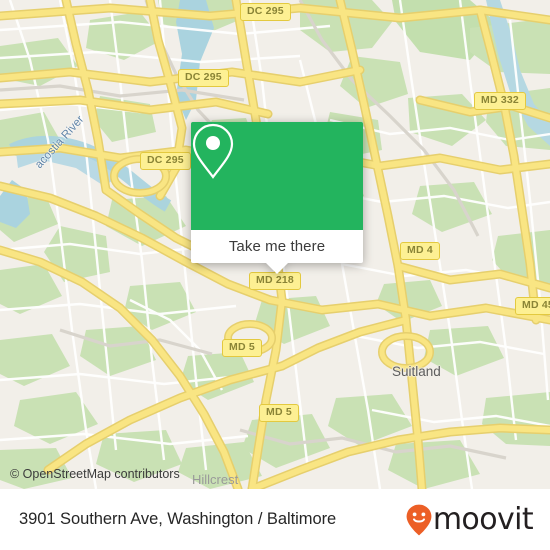  I want to click on take-me-there-label: Take me there, so click(277, 246).